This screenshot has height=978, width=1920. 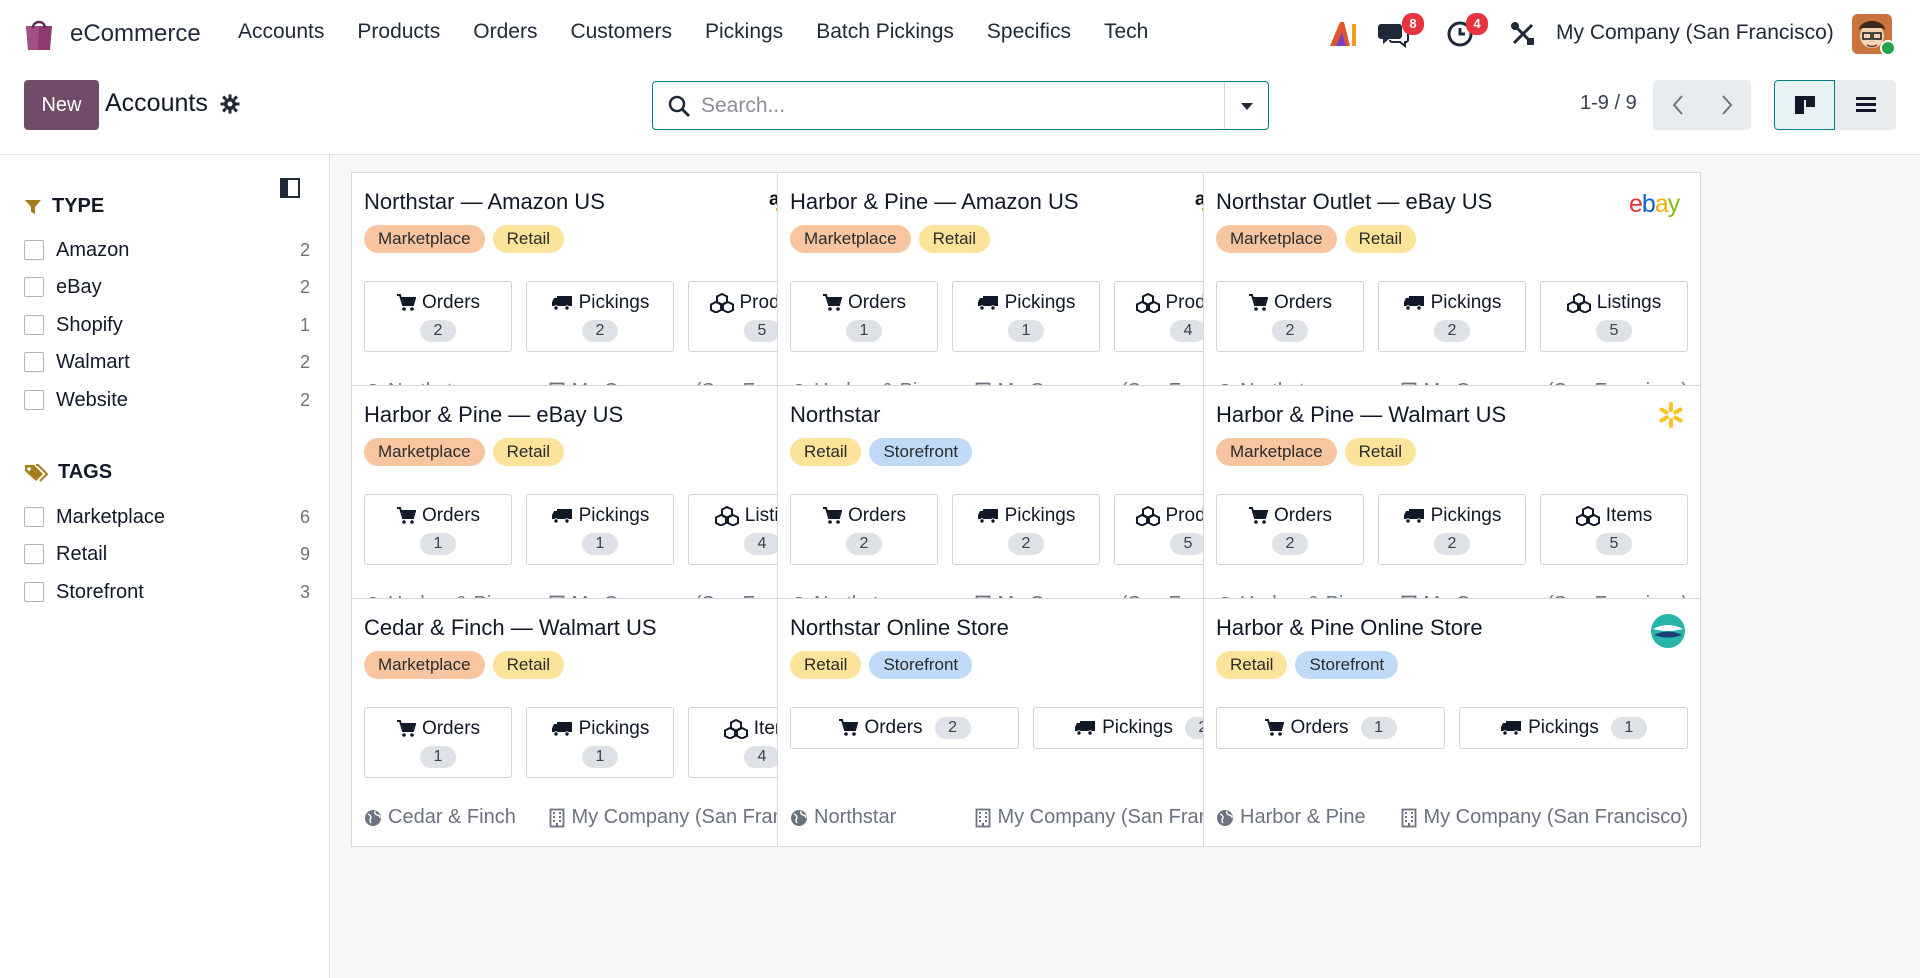 What do you see at coordinates (1865, 105) in the screenshot?
I see `list-view-button` at bounding box center [1865, 105].